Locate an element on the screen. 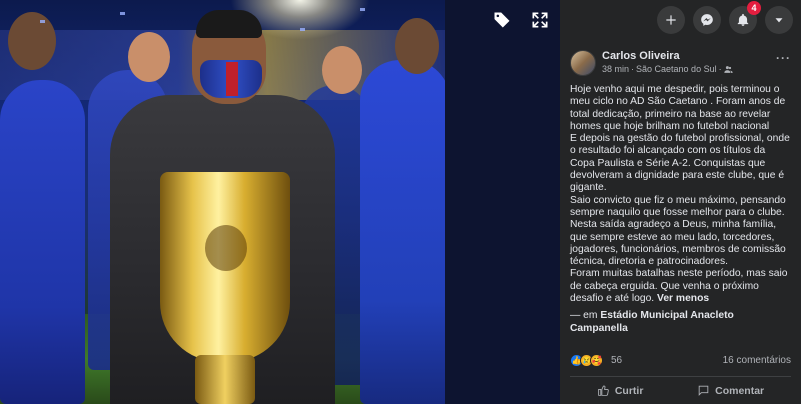  checkin-prefix: — em is located at coordinates (584, 316).